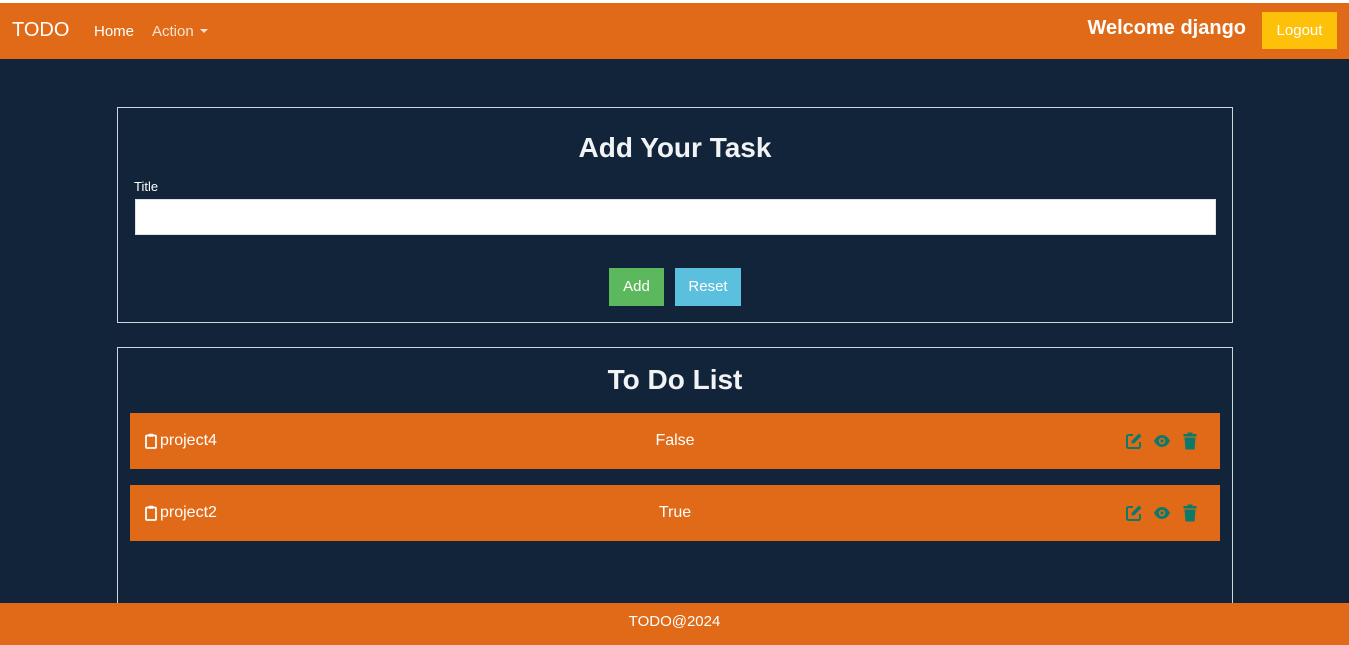 The height and width of the screenshot is (645, 1349). I want to click on navbar: TODO Home Action Welcome django Logout, so click(674, 31).